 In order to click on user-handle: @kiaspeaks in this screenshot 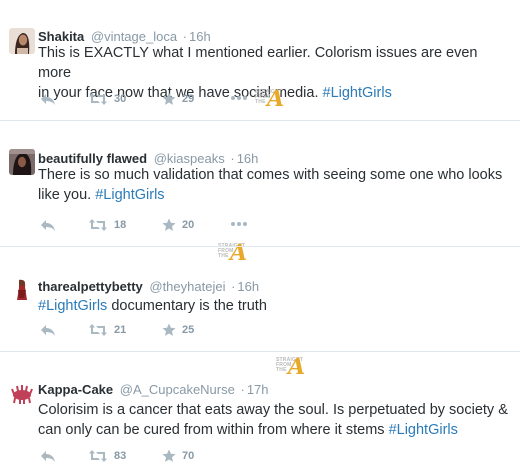, I will do `click(189, 158)`.